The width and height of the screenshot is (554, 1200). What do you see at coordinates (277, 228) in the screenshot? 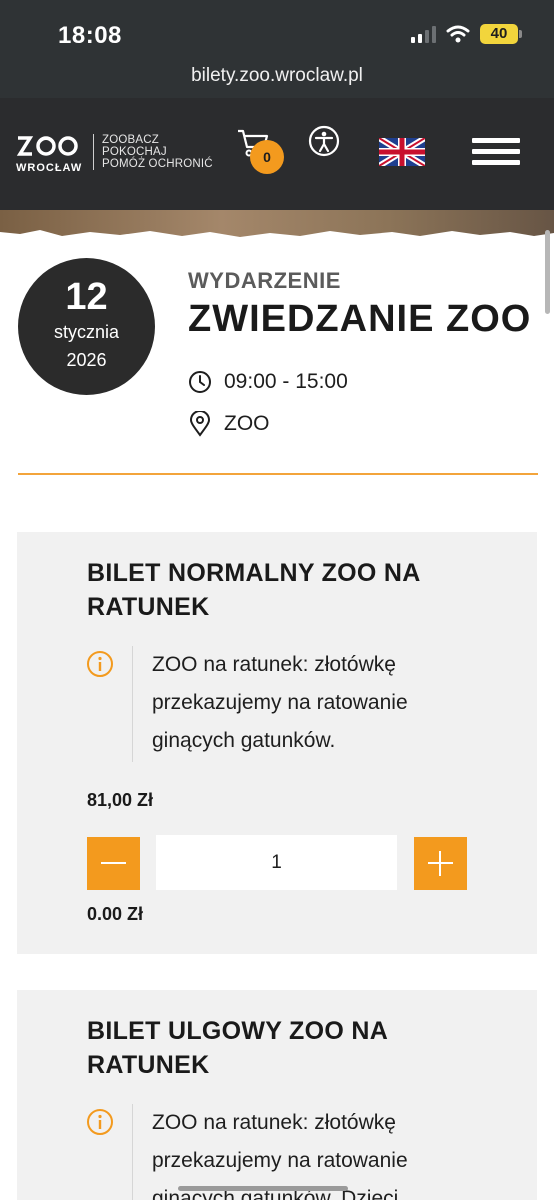
I see `hero-photo-strip` at bounding box center [277, 228].